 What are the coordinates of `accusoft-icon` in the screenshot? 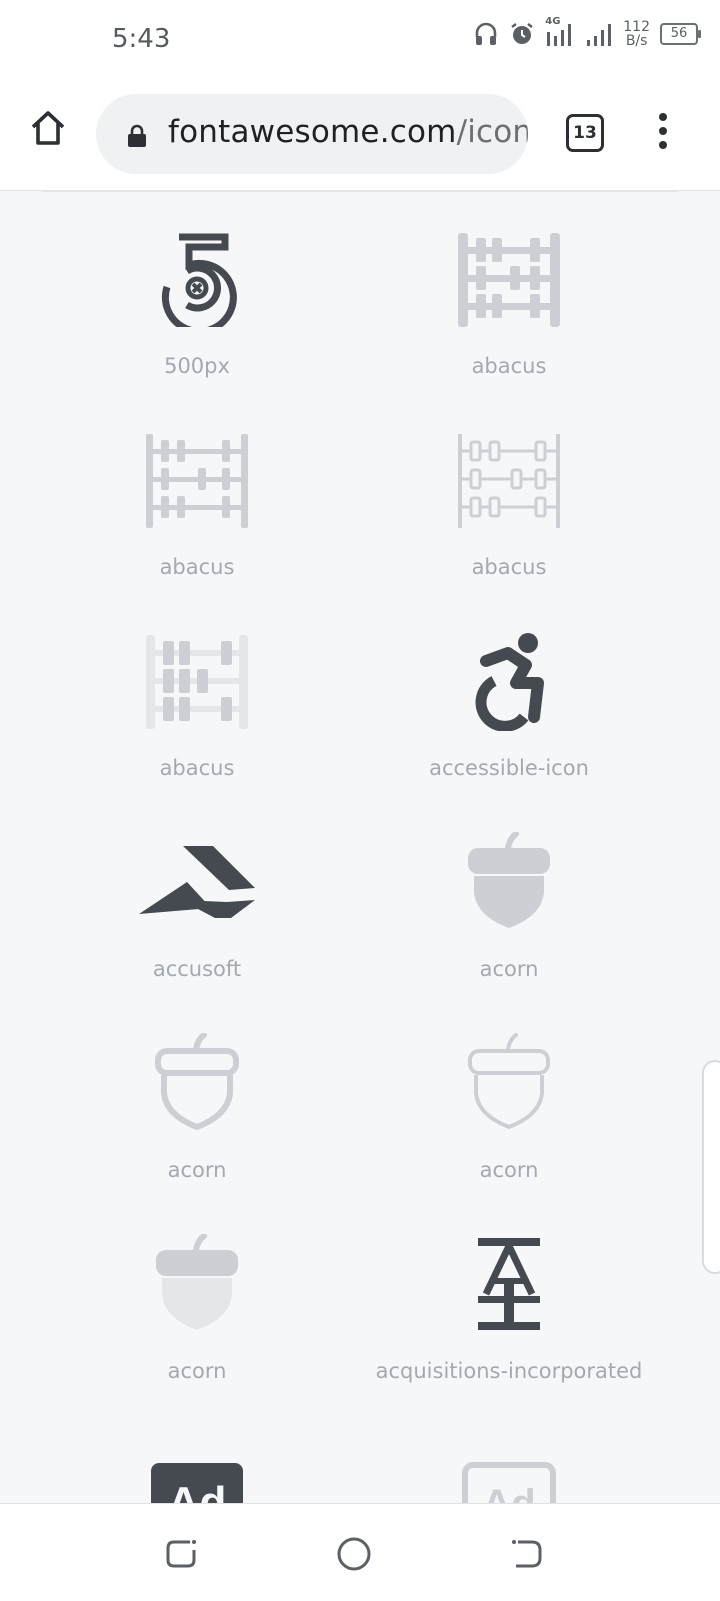 It's located at (197, 882).